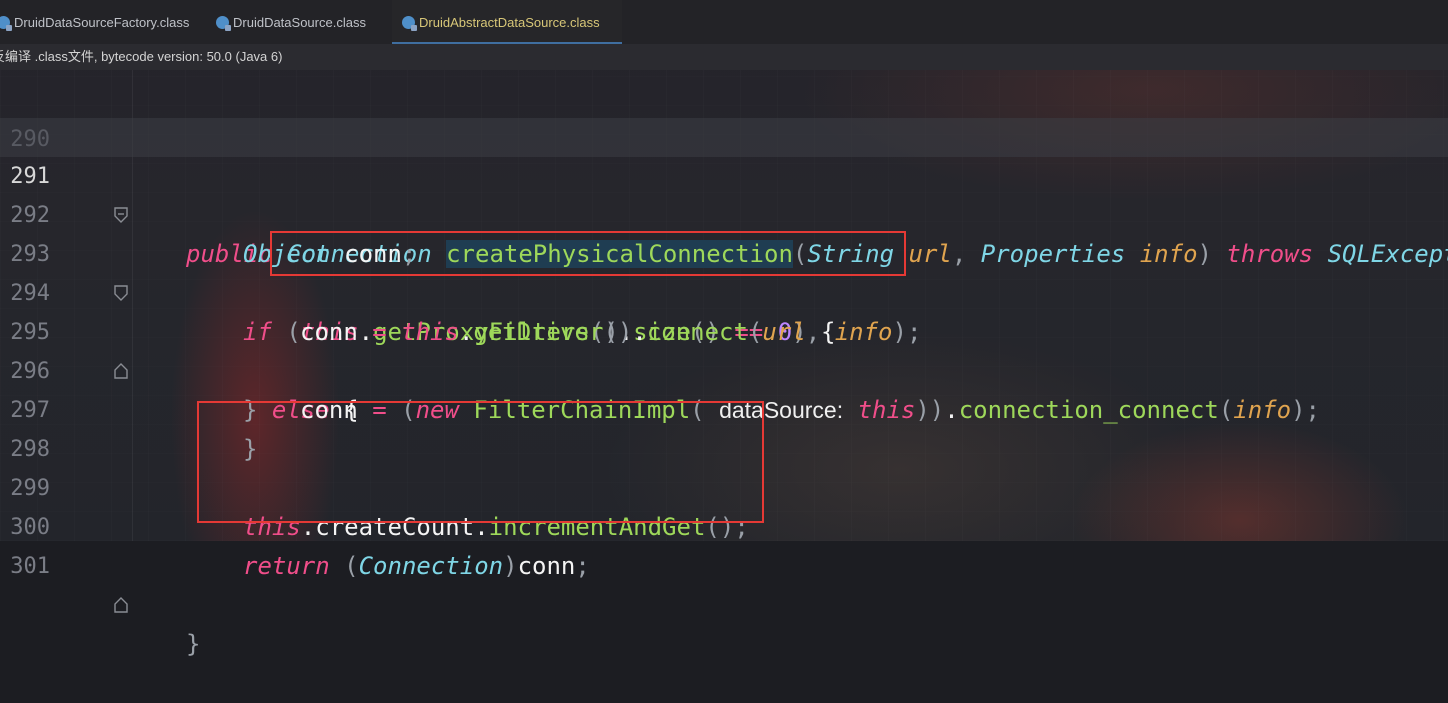 The height and width of the screenshot is (703, 1448). Describe the element at coordinates (588, 253) in the screenshot. I see `highlight-box-driver-connect` at that location.